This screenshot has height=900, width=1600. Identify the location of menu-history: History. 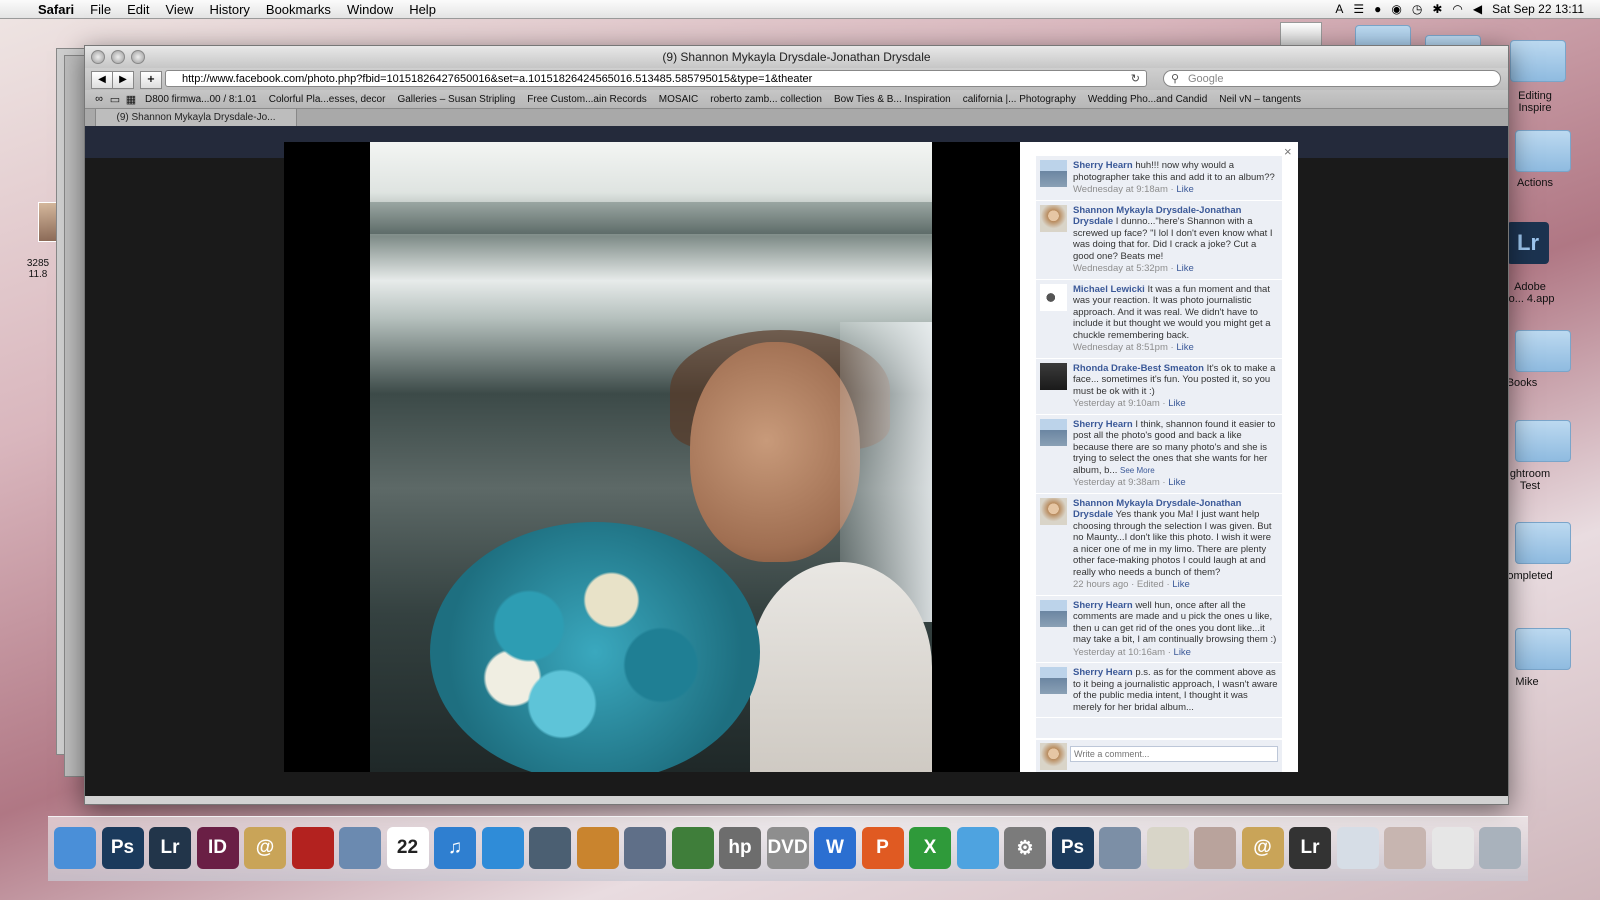
(229, 9).